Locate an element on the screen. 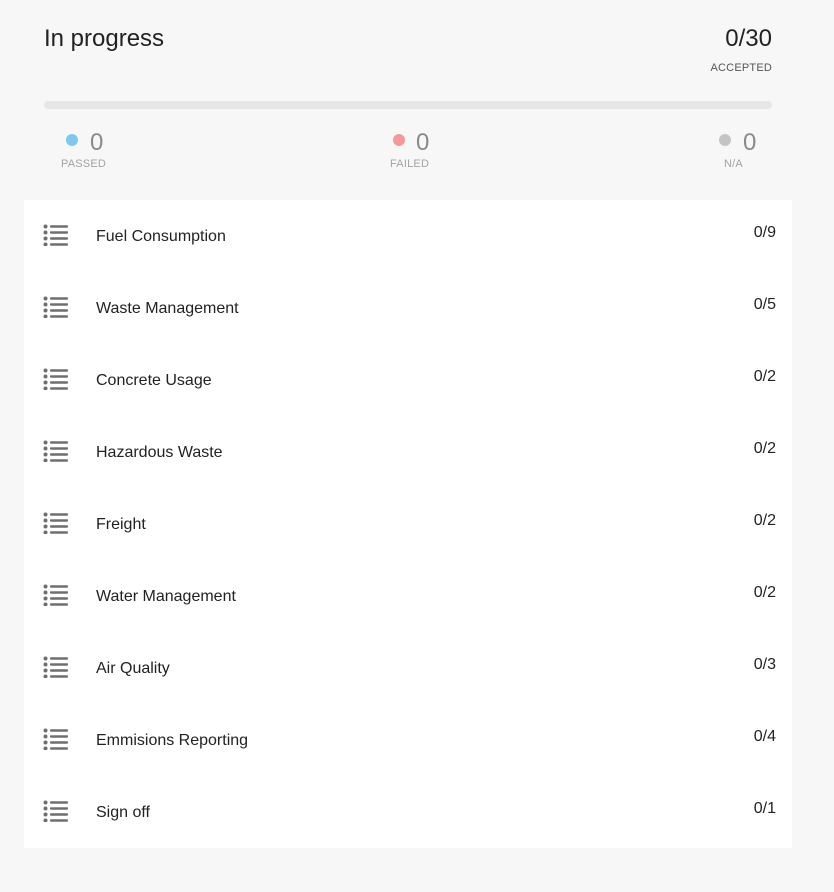 This screenshot has height=892, width=834. section-label: Freight is located at coordinates (121, 524).